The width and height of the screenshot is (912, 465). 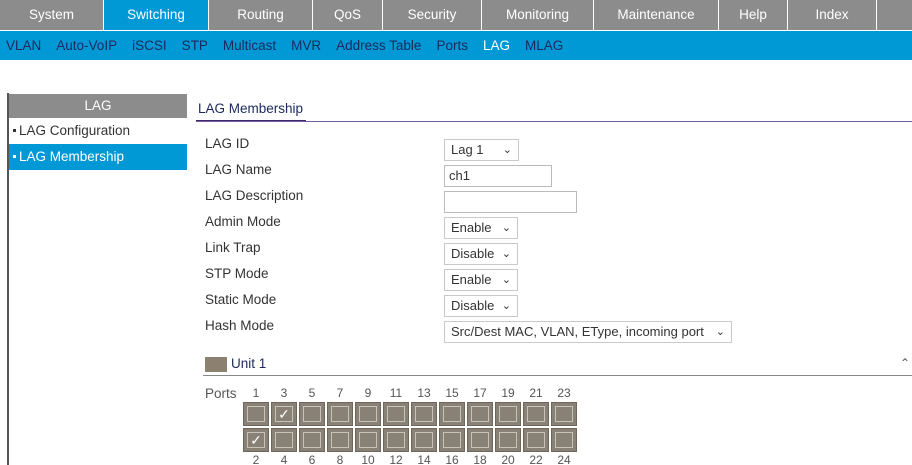 What do you see at coordinates (256, 459) in the screenshot?
I see `port-number-label: 2` at bounding box center [256, 459].